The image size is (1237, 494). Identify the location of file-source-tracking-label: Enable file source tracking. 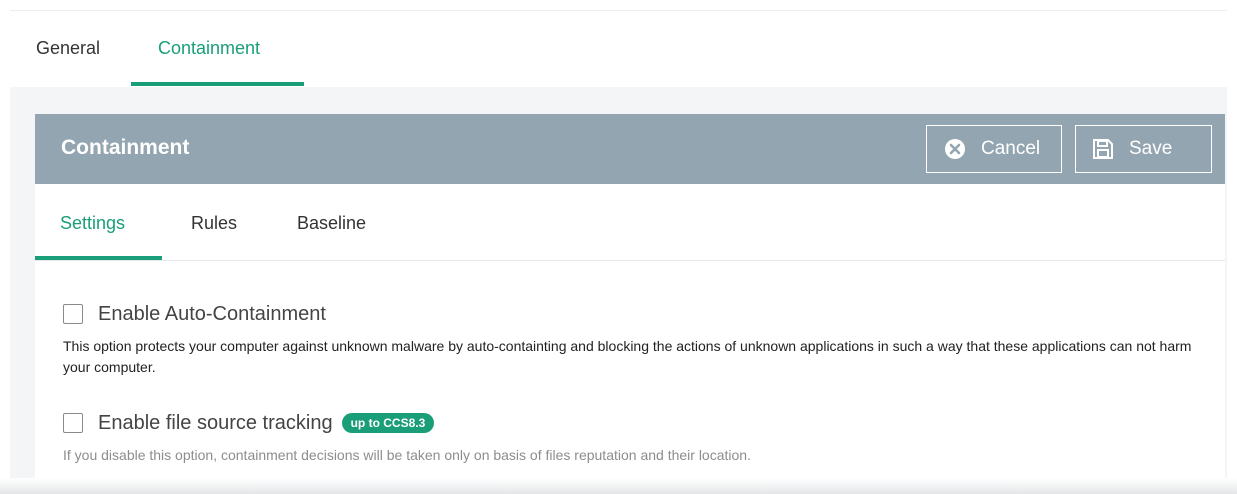
(215, 423).